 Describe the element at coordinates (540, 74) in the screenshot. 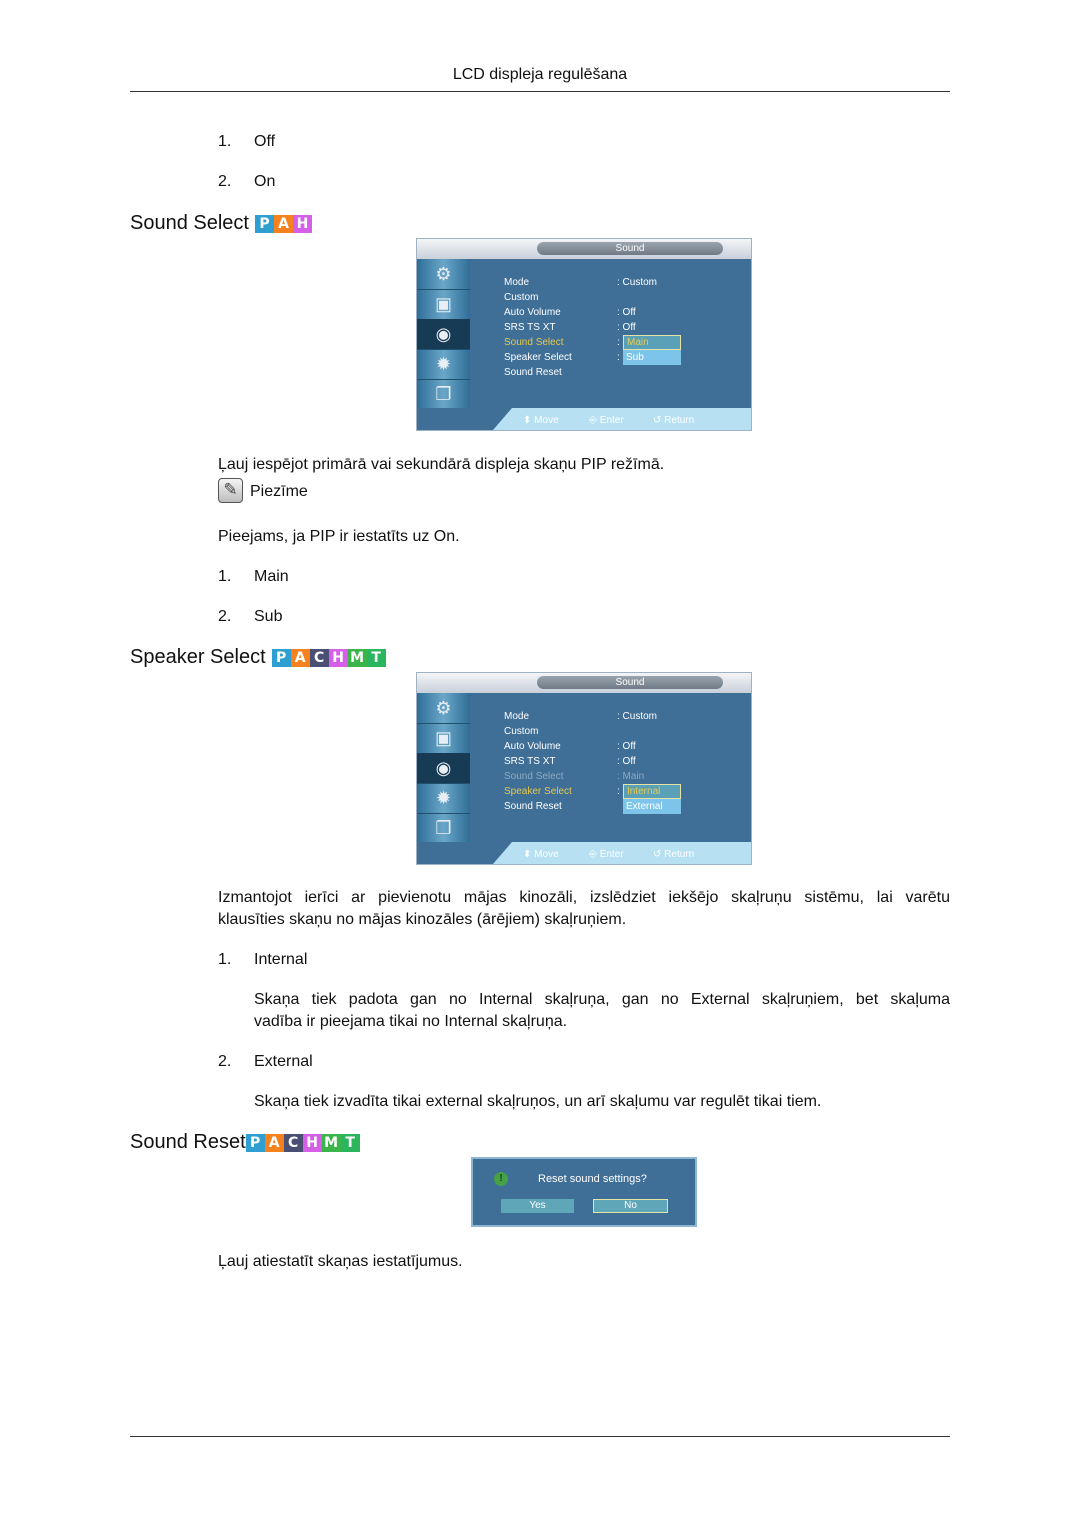

I see `page-header-title: LCD displeja regulēšana` at that location.